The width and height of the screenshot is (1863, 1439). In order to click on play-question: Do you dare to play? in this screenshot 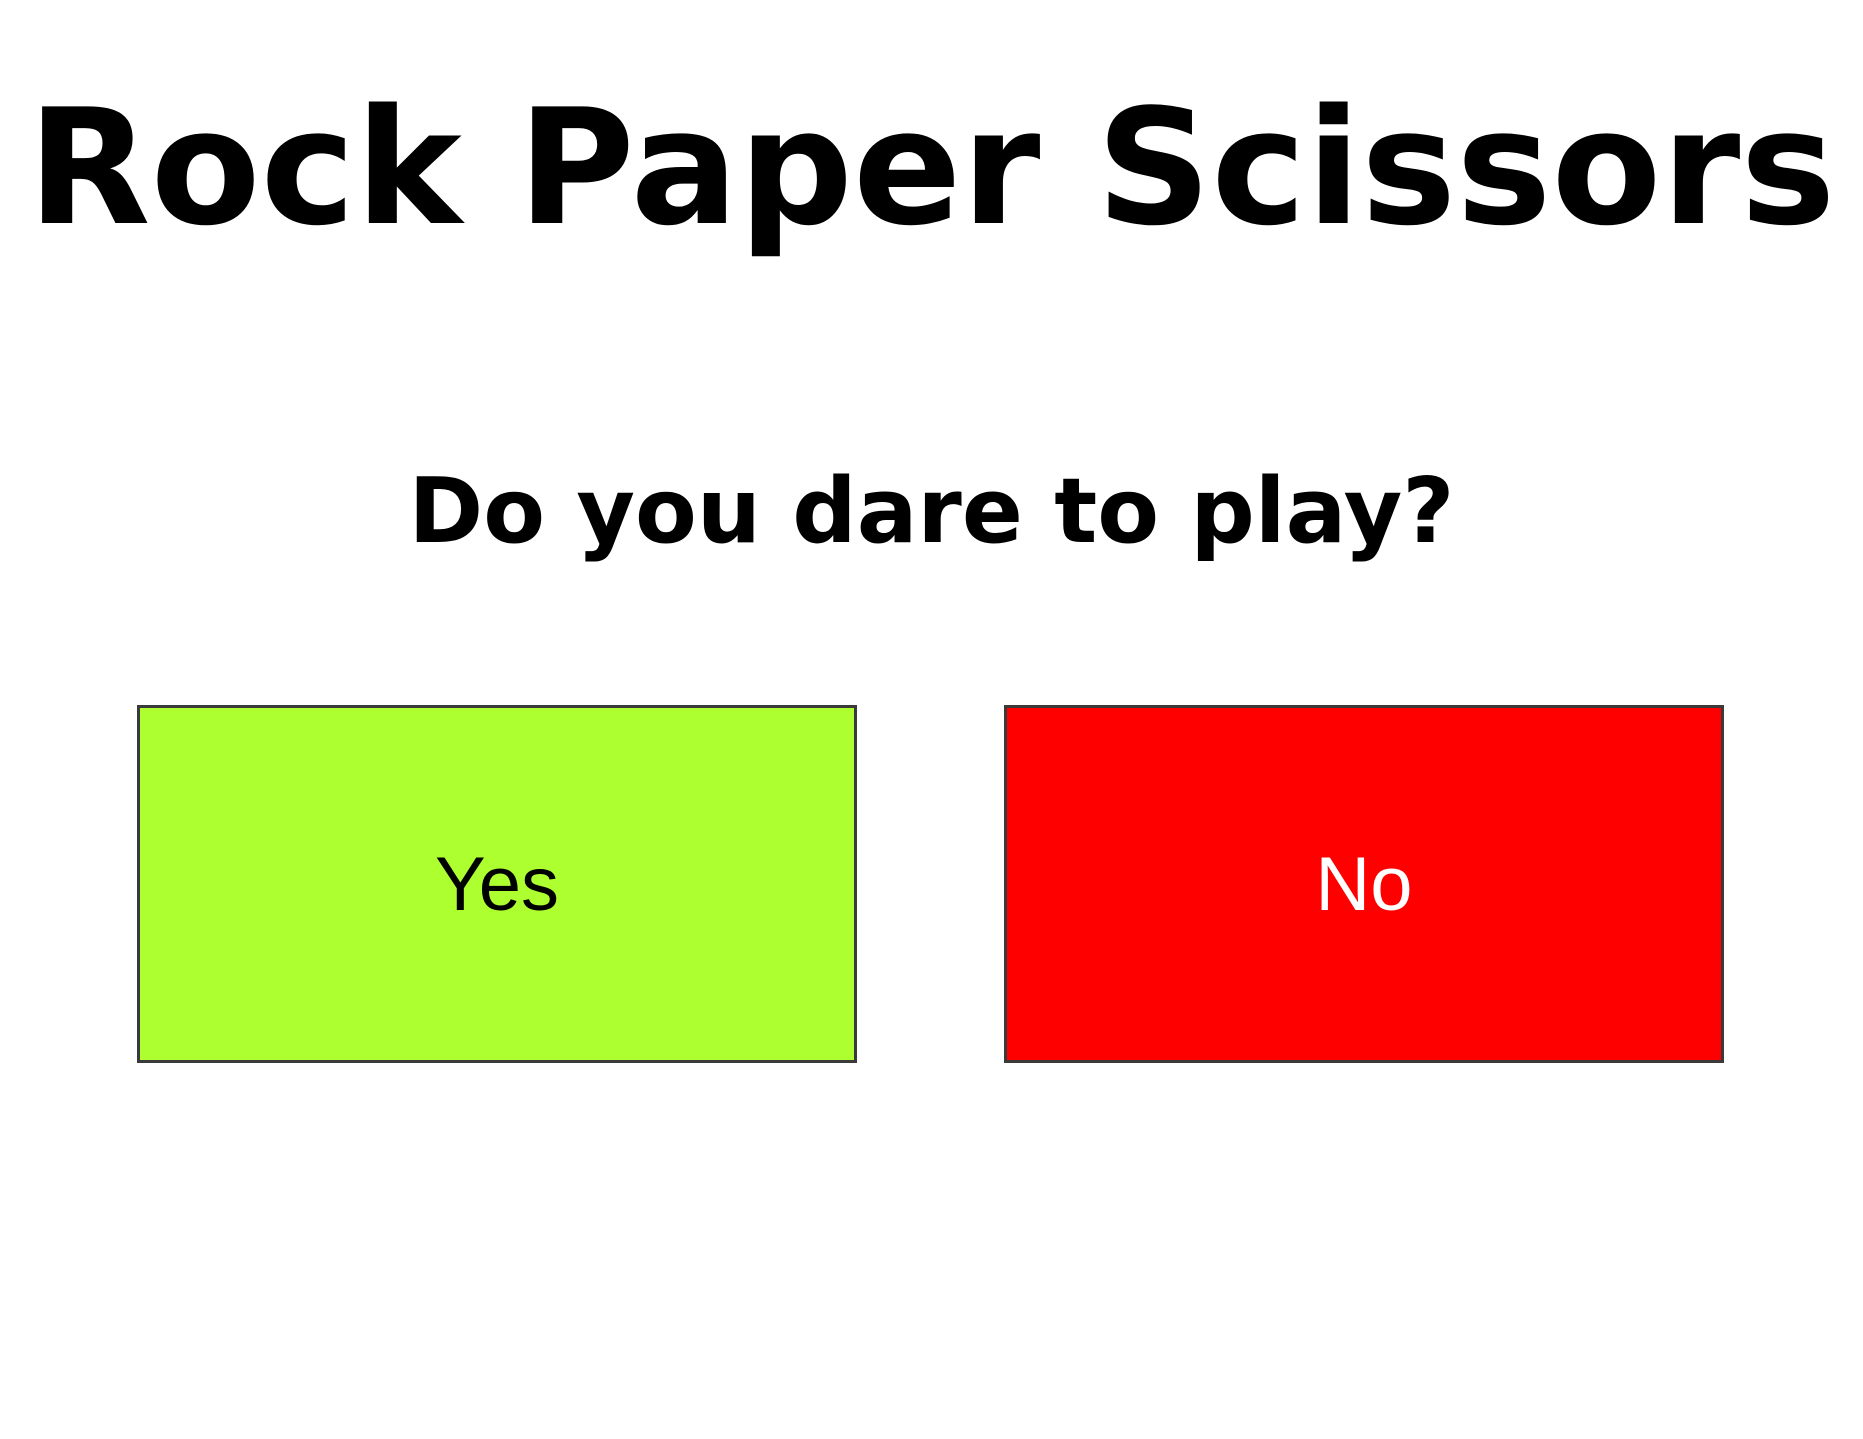, I will do `click(931, 511)`.